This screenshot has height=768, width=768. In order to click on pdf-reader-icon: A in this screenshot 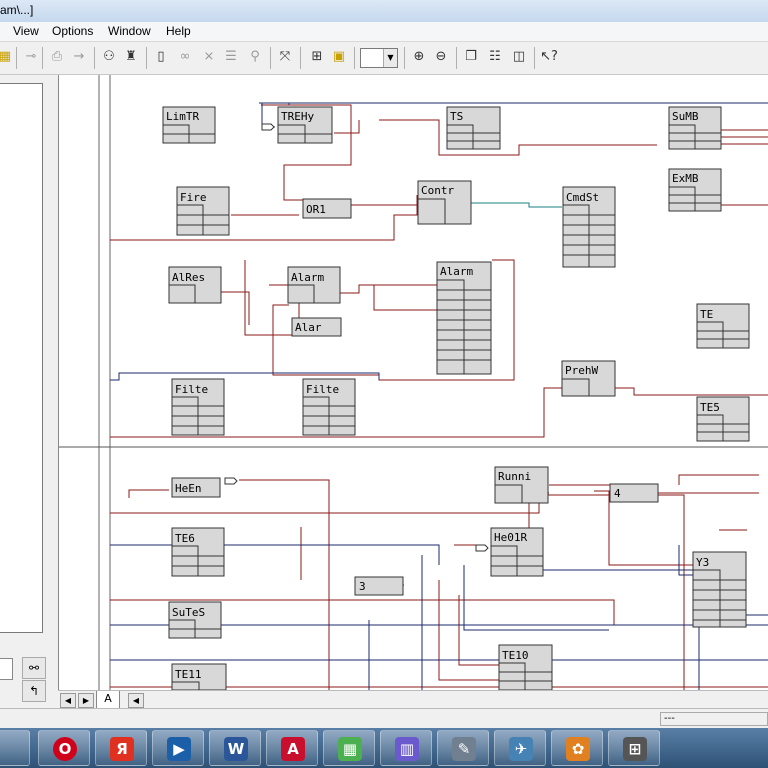, I will do `click(293, 749)`.